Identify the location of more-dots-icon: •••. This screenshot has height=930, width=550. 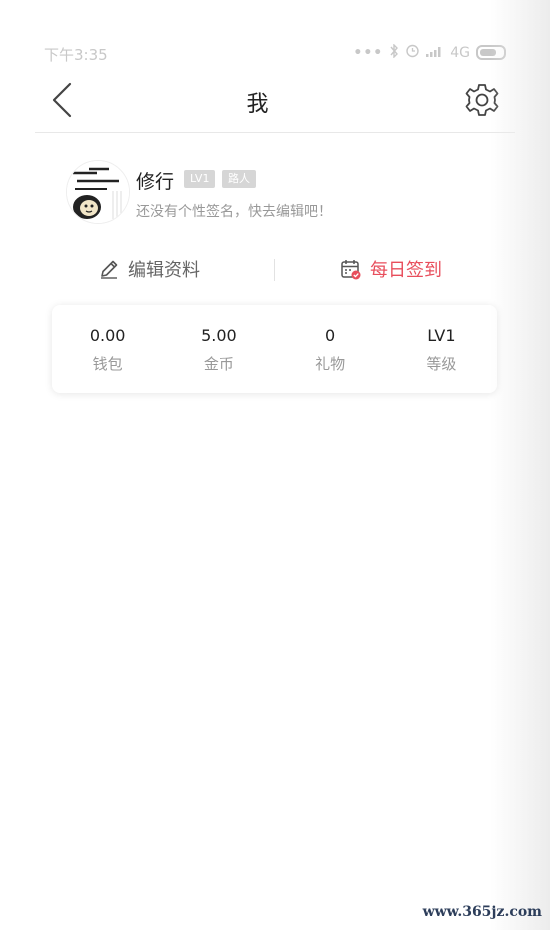
(368, 52).